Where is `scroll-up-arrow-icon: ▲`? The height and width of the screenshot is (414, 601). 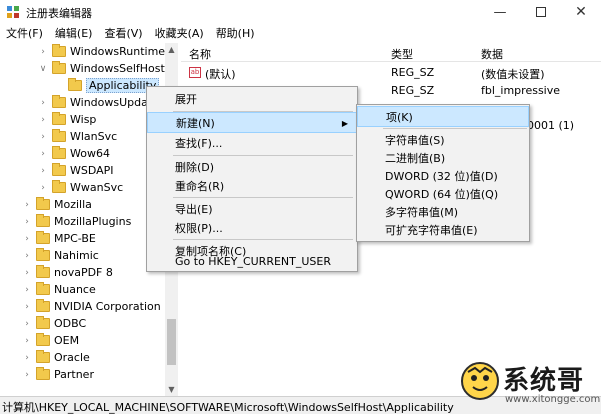
scroll-up-arrow-icon: ▲ is located at coordinates (171, 49).